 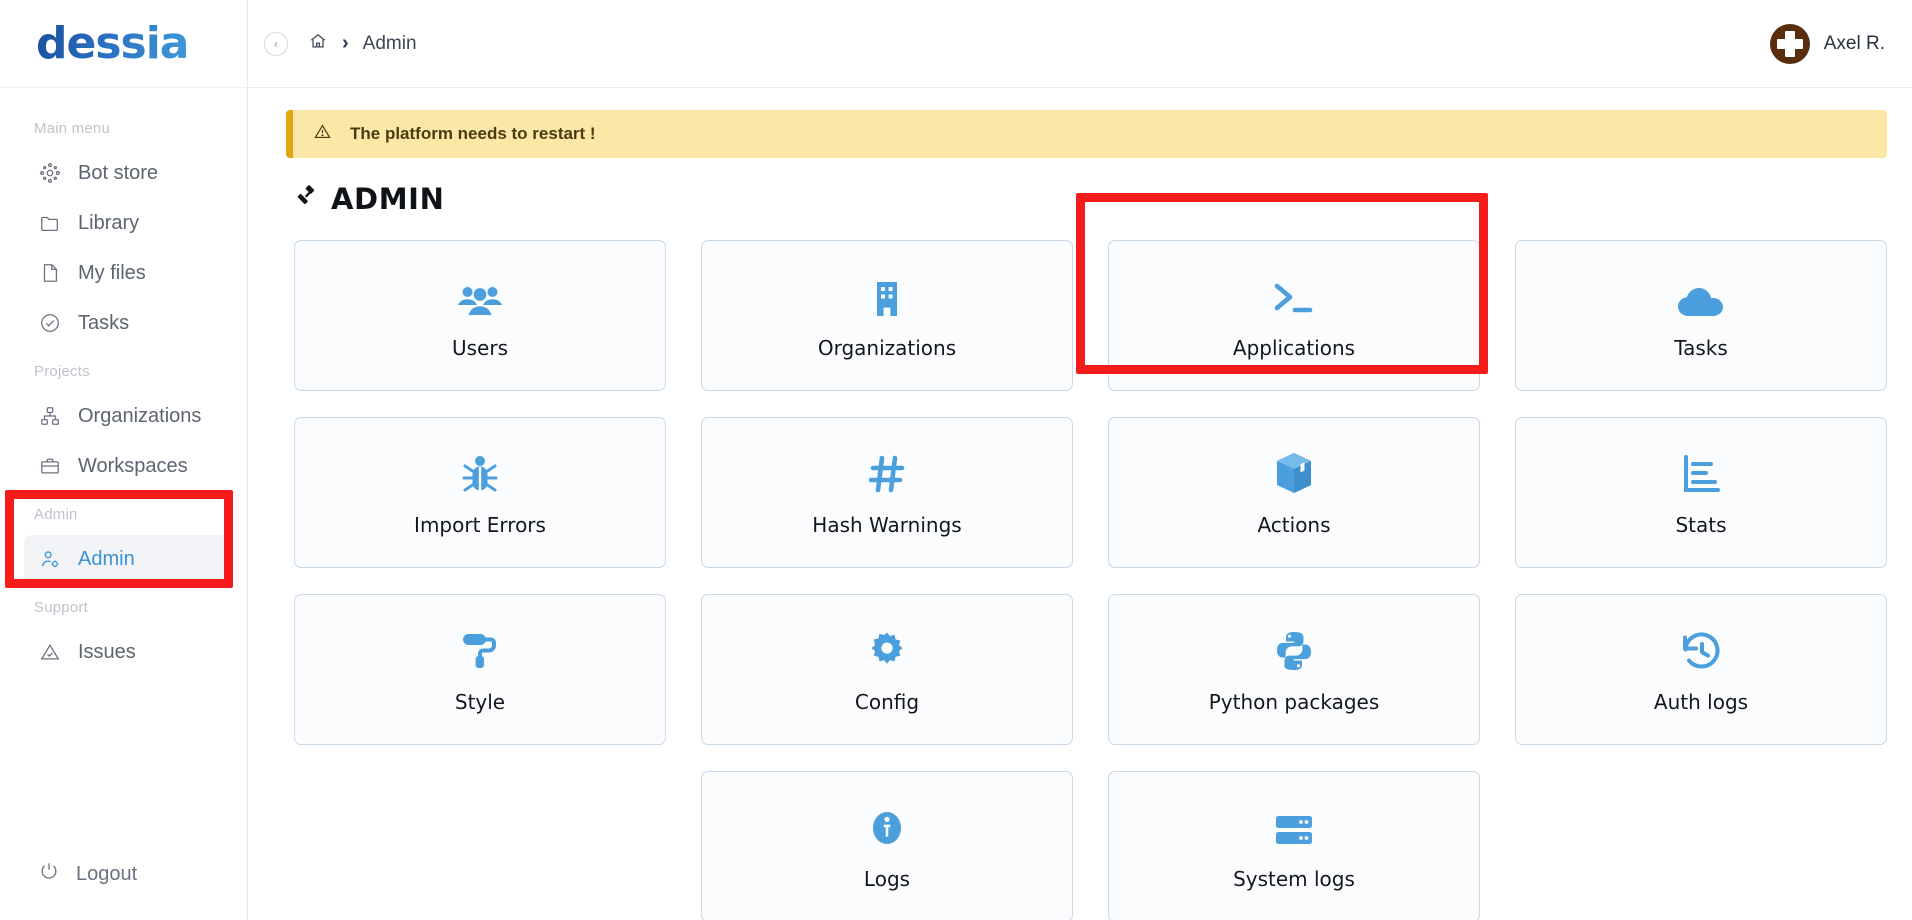 I want to click on sidebar-collapse-button: ‹, so click(x=276, y=43).